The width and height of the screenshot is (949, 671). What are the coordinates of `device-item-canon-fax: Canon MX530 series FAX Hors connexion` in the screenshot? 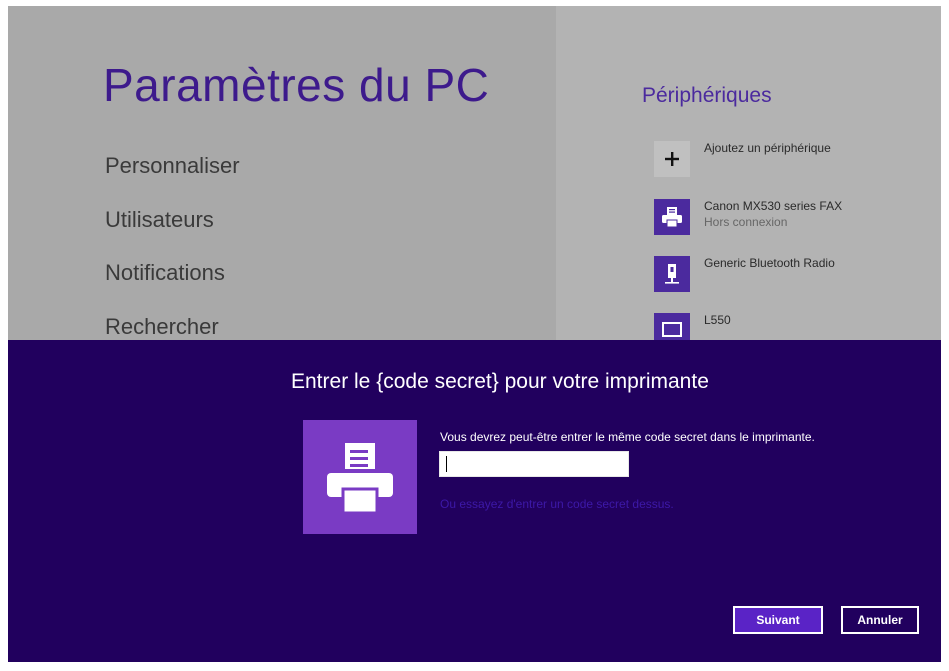 It's located at (797, 220).